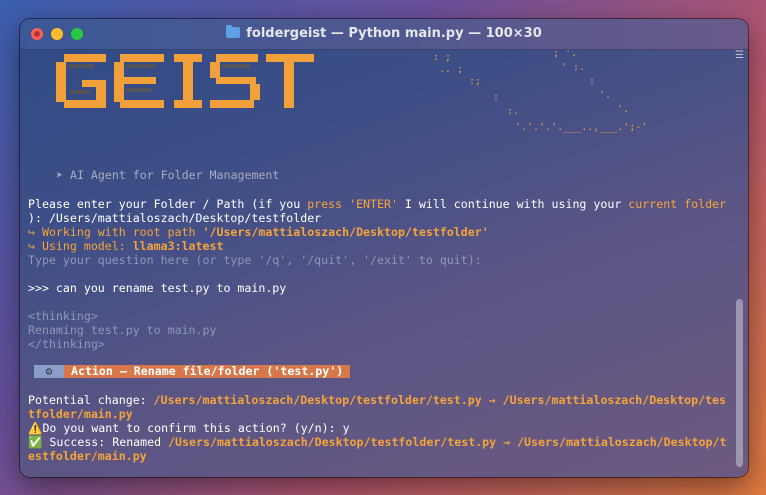 This screenshot has width=766, height=495. Describe the element at coordinates (91, 400) in the screenshot. I see `potential-prefix: Potential change:` at that location.